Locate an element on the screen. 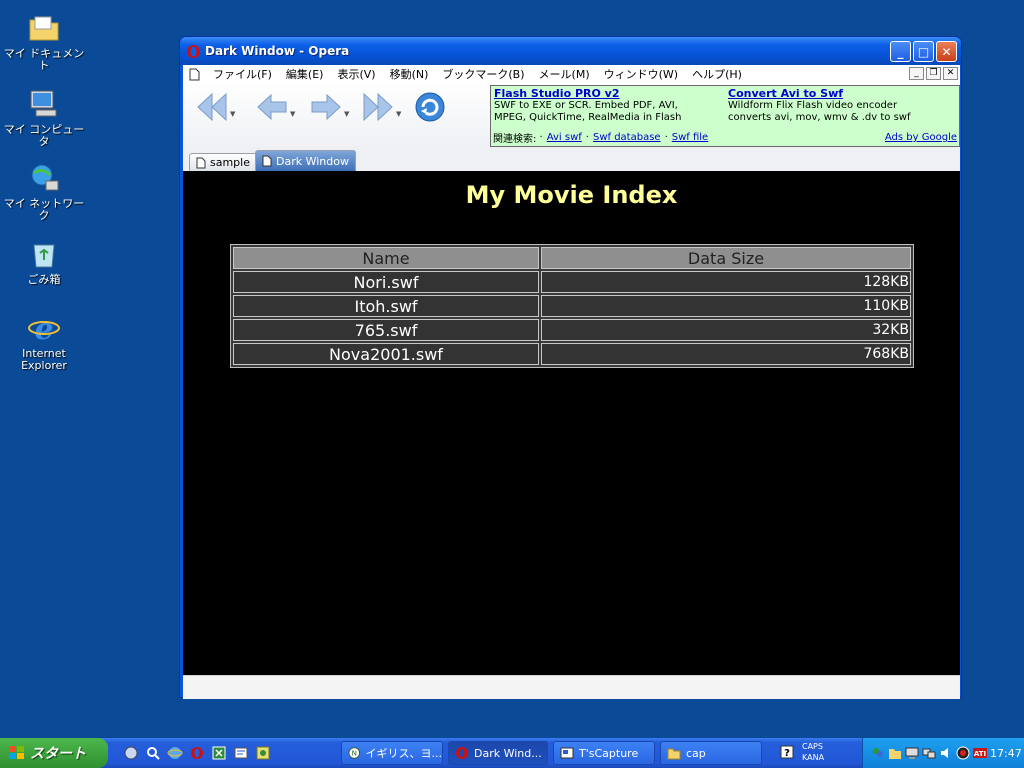  menu-window: ウィンドウ(W) is located at coordinates (641, 74).